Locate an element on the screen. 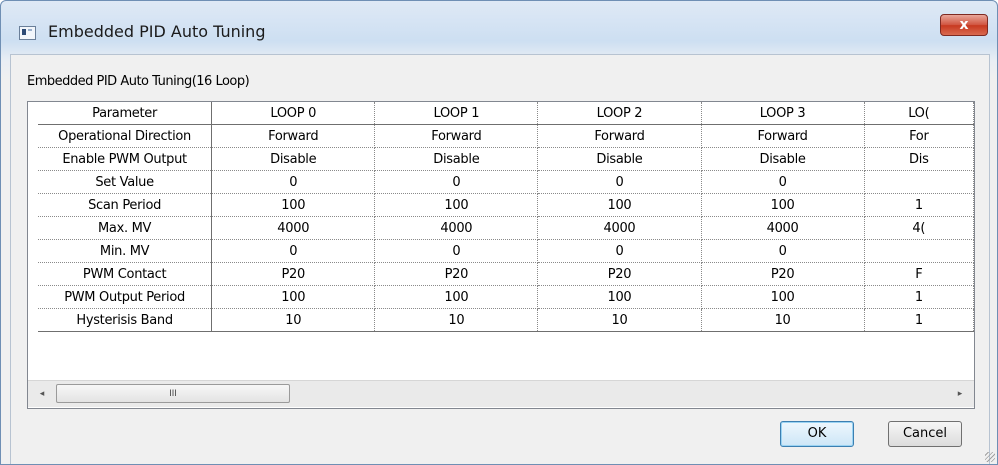 The width and height of the screenshot is (998, 465). title-bar: Embedded PID Auto Tuning x is located at coordinates (499, 27).